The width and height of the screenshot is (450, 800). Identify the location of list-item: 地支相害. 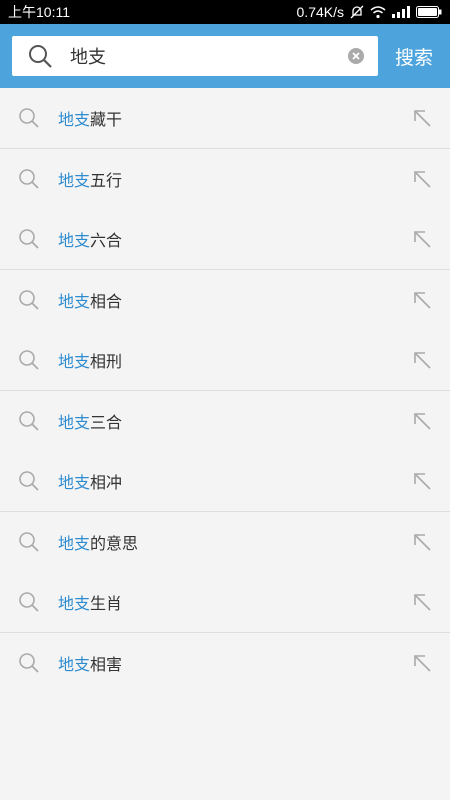
(225, 663).